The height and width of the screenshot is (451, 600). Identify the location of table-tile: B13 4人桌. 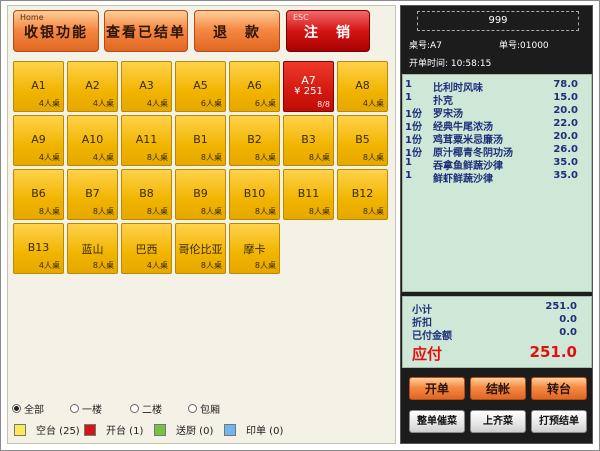
(38, 248).